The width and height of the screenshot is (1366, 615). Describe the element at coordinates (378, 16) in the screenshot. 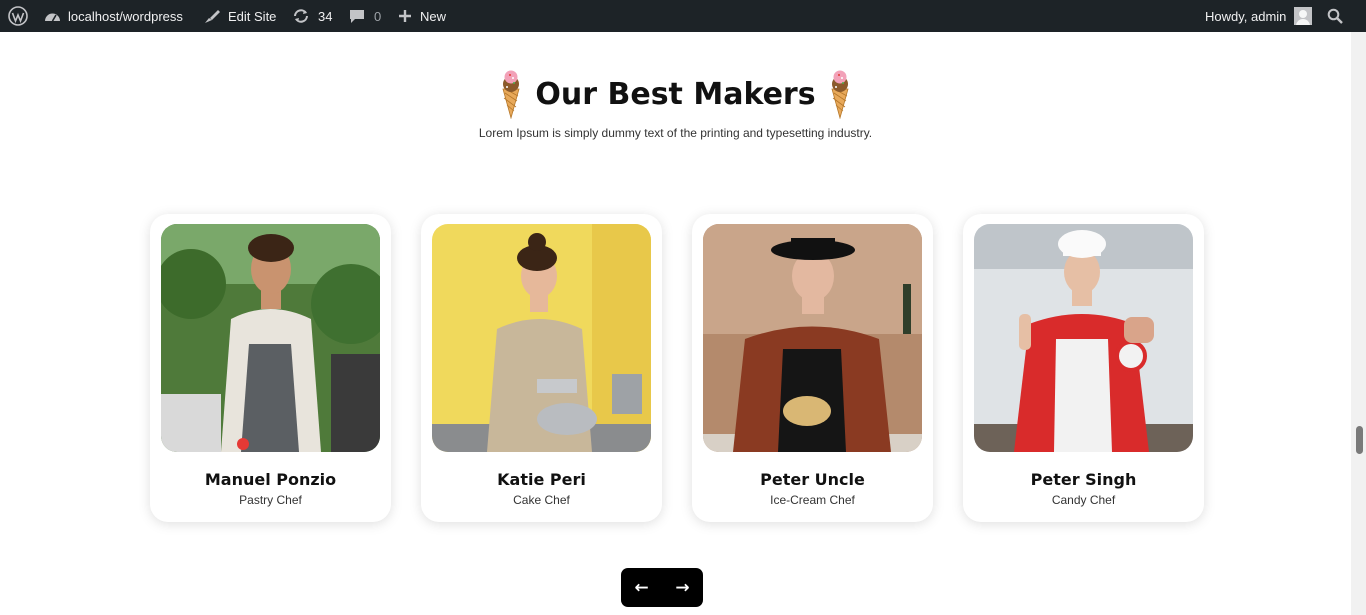

I see `comments-count: 0` at that location.